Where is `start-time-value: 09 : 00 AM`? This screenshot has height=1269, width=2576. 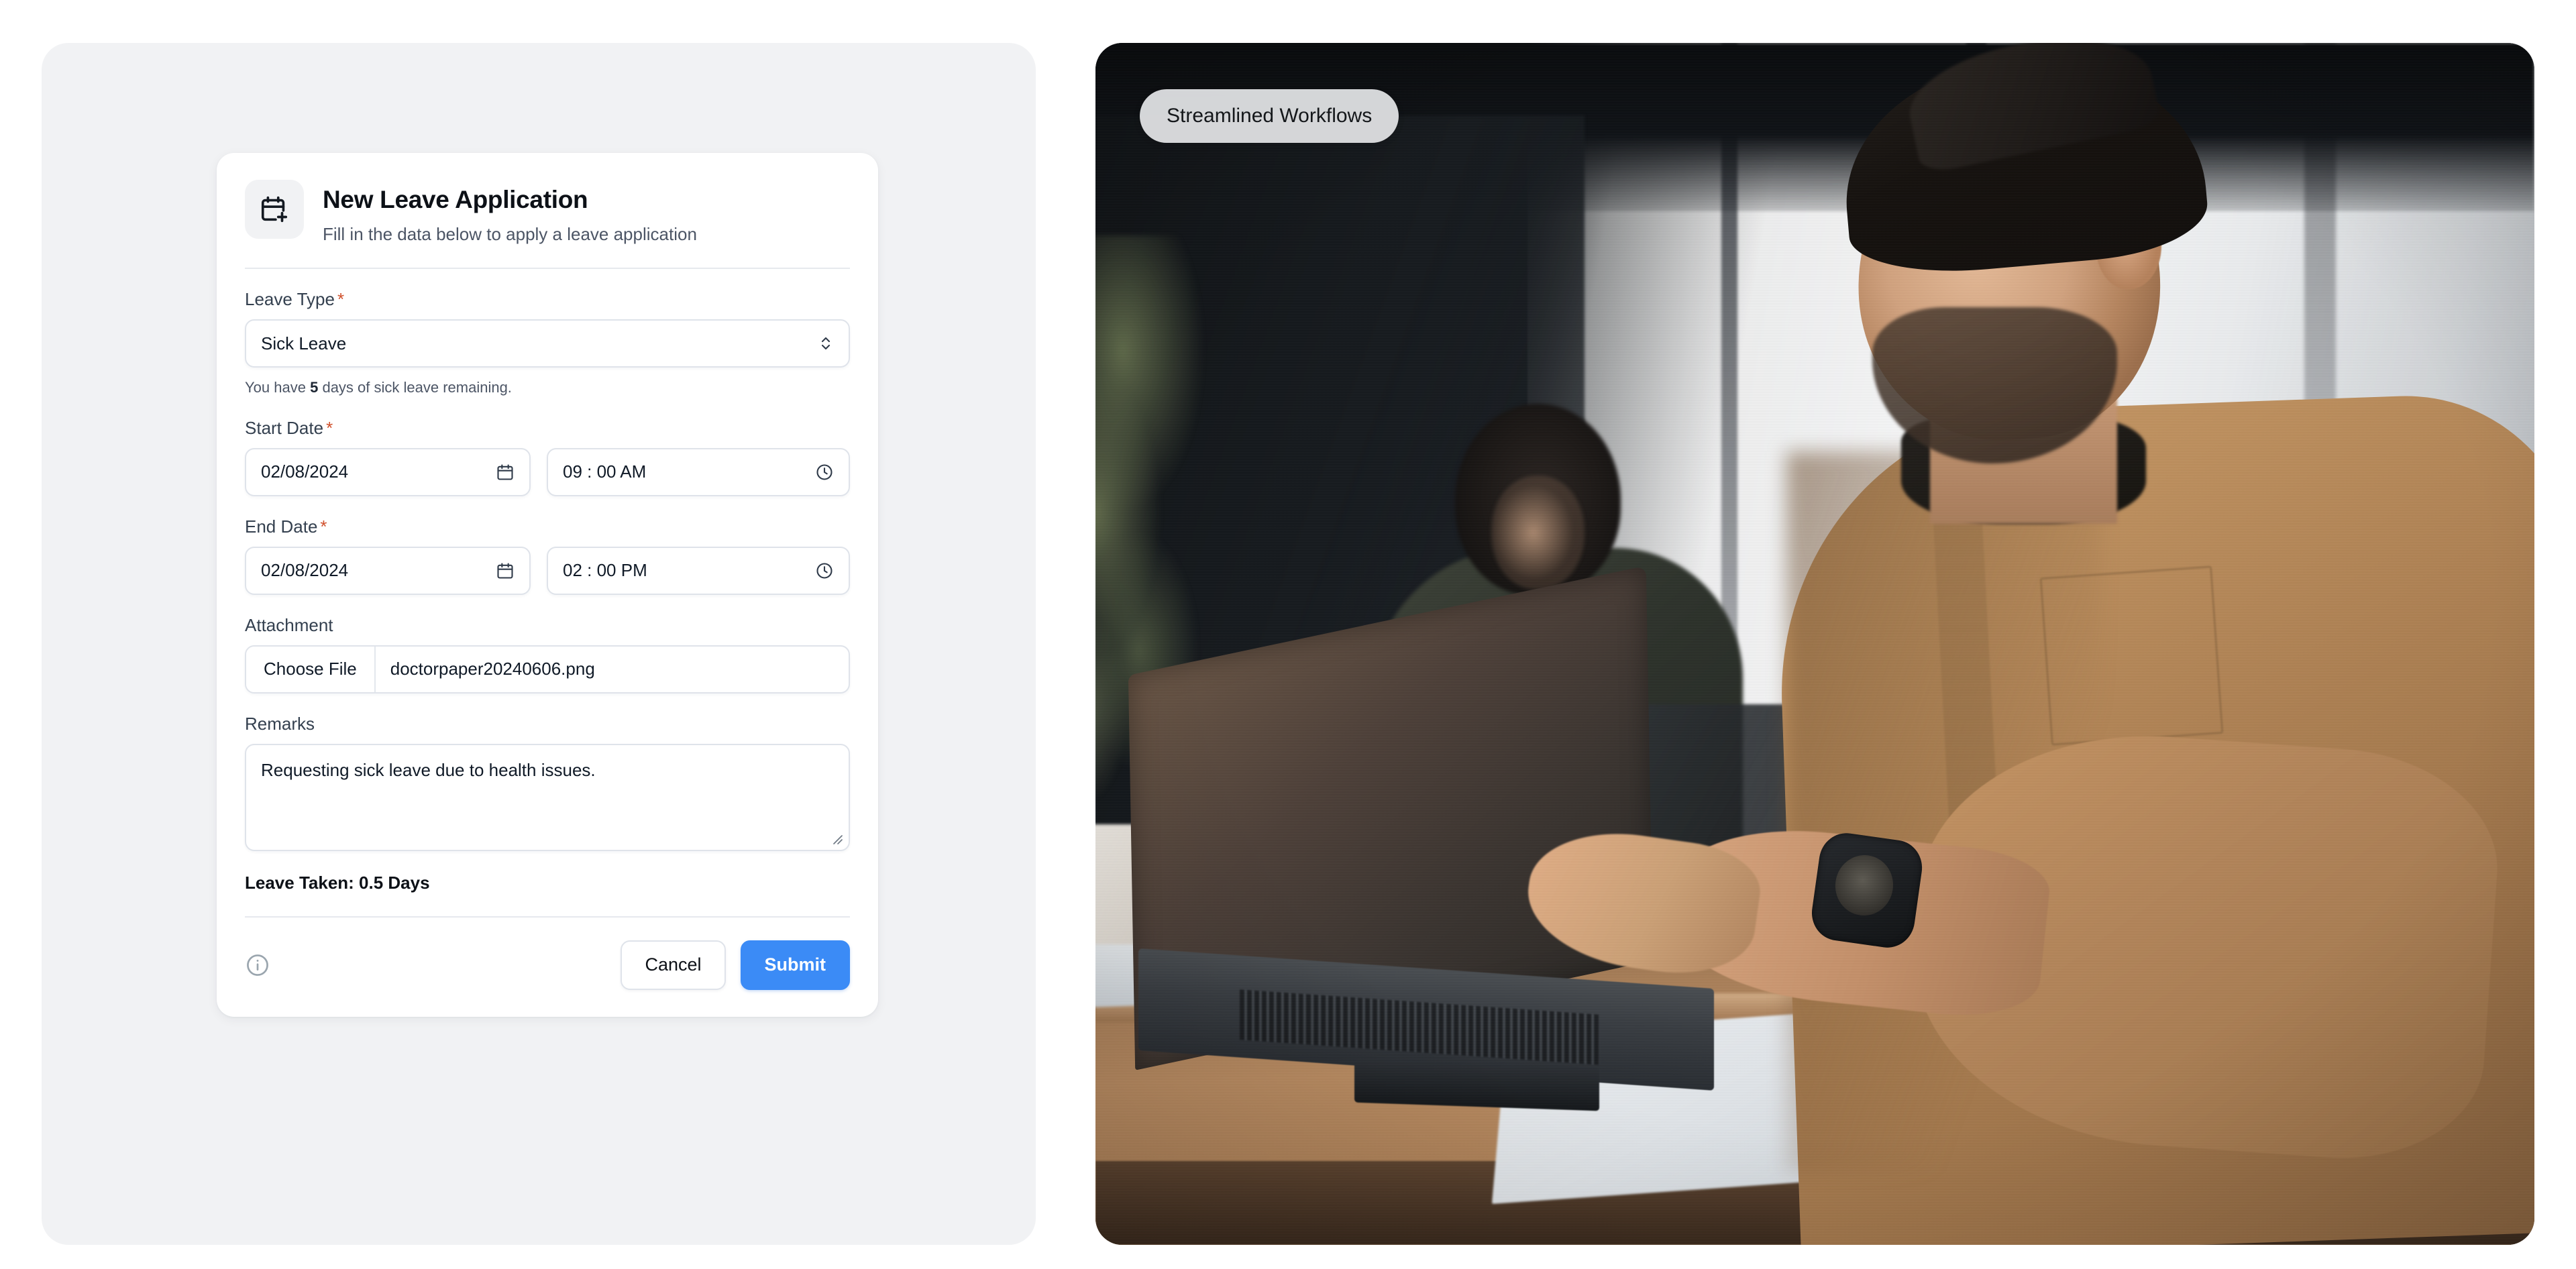 start-time-value: 09 : 00 AM is located at coordinates (605, 471).